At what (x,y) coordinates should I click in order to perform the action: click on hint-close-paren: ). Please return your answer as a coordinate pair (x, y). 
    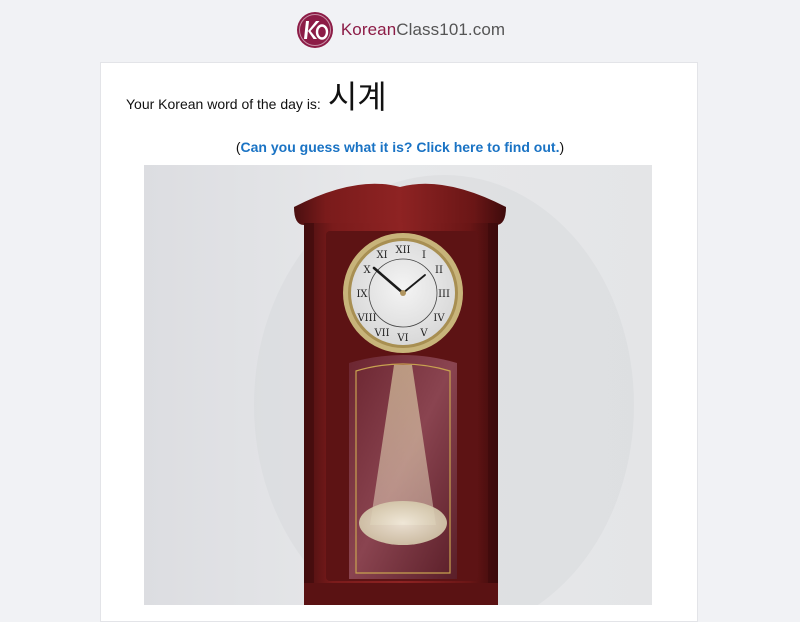
    Looking at the image, I should click on (562, 147).